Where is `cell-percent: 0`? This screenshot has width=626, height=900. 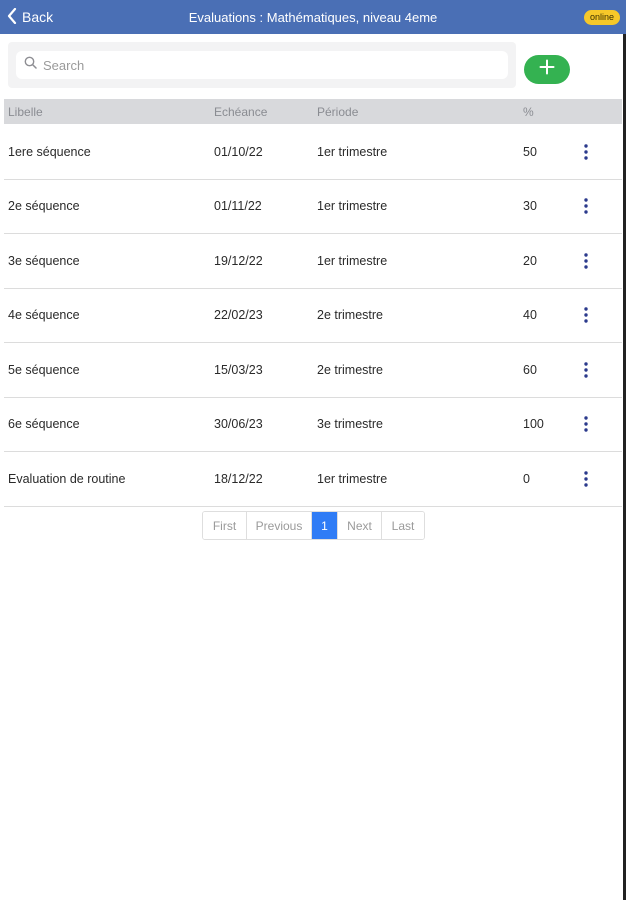 cell-percent: 0 is located at coordinates (526, 478).